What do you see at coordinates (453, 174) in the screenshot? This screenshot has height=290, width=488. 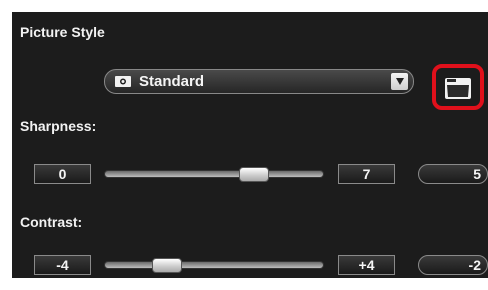 I see `sharpness-value-field: 5` at bounding box center [453, 174].